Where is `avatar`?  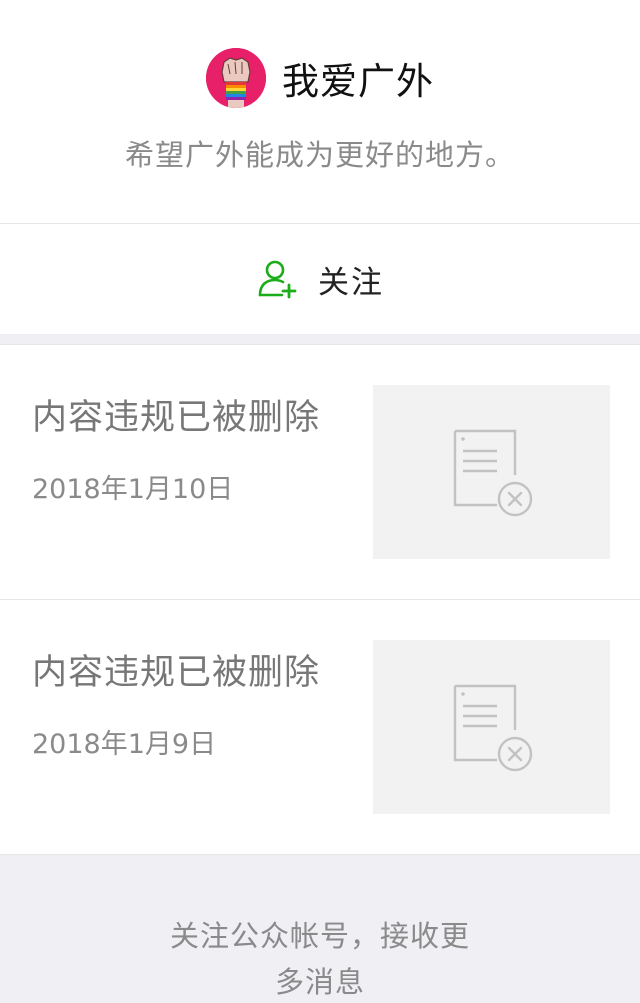 avatar is located at coordinates (236, 78).